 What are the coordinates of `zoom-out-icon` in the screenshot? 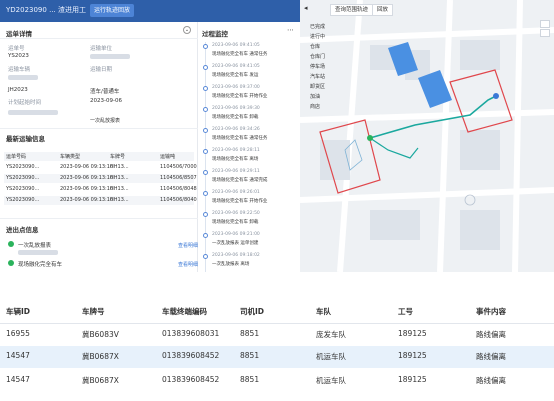 It's located at (545, 33).